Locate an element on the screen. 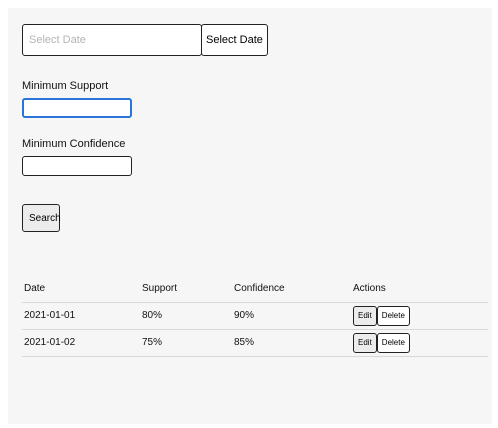 The width and height of the screenshot is (498, 428). table-row: 2021-01-02 75% 85% Edit Delete is located at coordinates (255, 342).